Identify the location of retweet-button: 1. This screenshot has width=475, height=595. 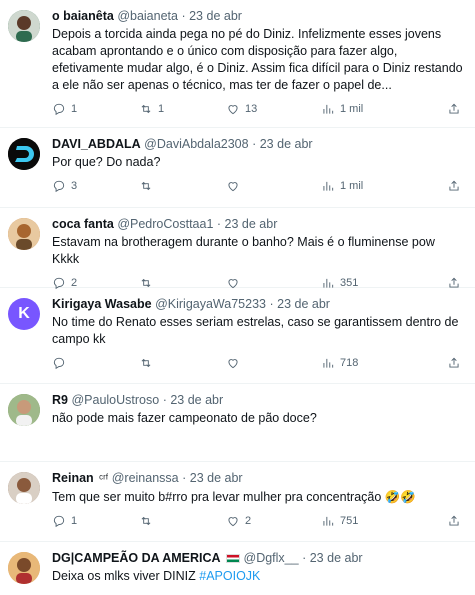
(182, 109).